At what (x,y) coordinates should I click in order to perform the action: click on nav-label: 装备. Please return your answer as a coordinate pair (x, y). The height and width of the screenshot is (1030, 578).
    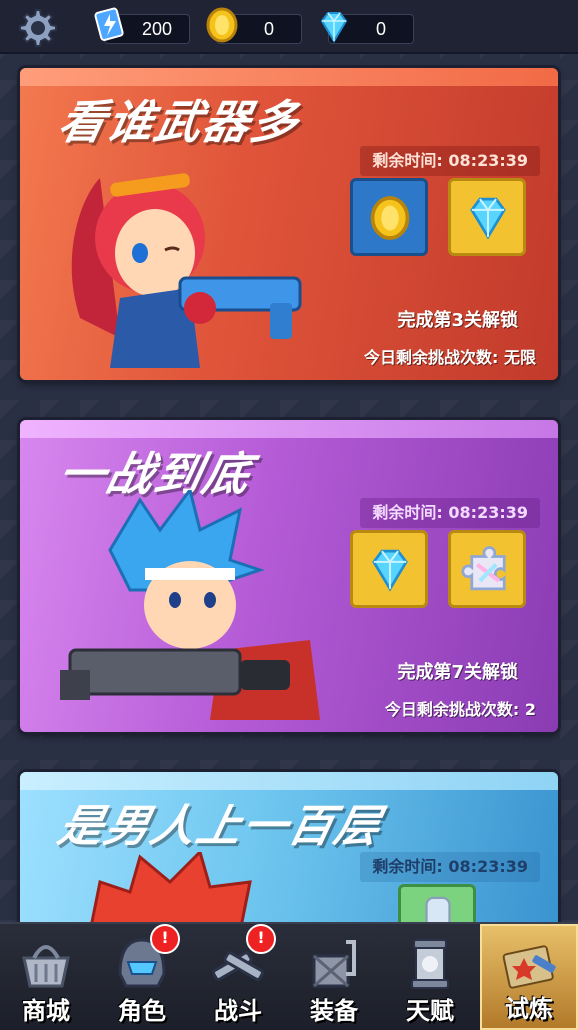
    Looking at the image, I should click on (334, 1011).